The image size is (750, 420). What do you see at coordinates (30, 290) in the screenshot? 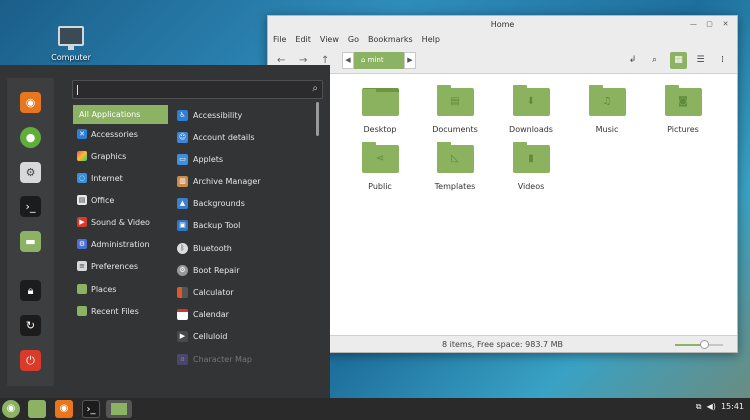
I see `lock-icon: 🔒︎` at bounding box center [30, 290].